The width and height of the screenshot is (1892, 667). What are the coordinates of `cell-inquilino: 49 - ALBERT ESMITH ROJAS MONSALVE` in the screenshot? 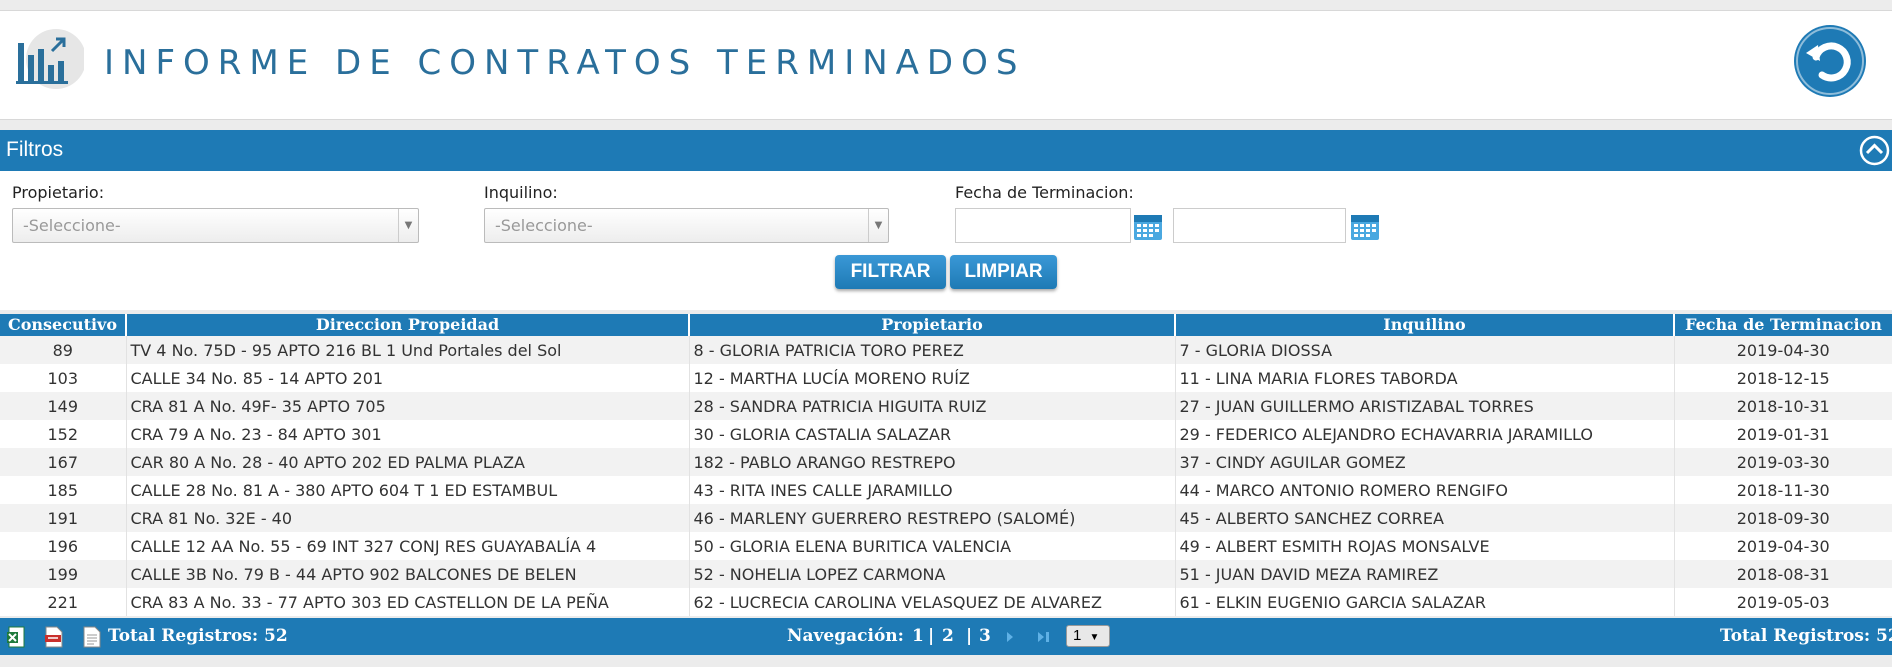 It's located at (1425, 546).